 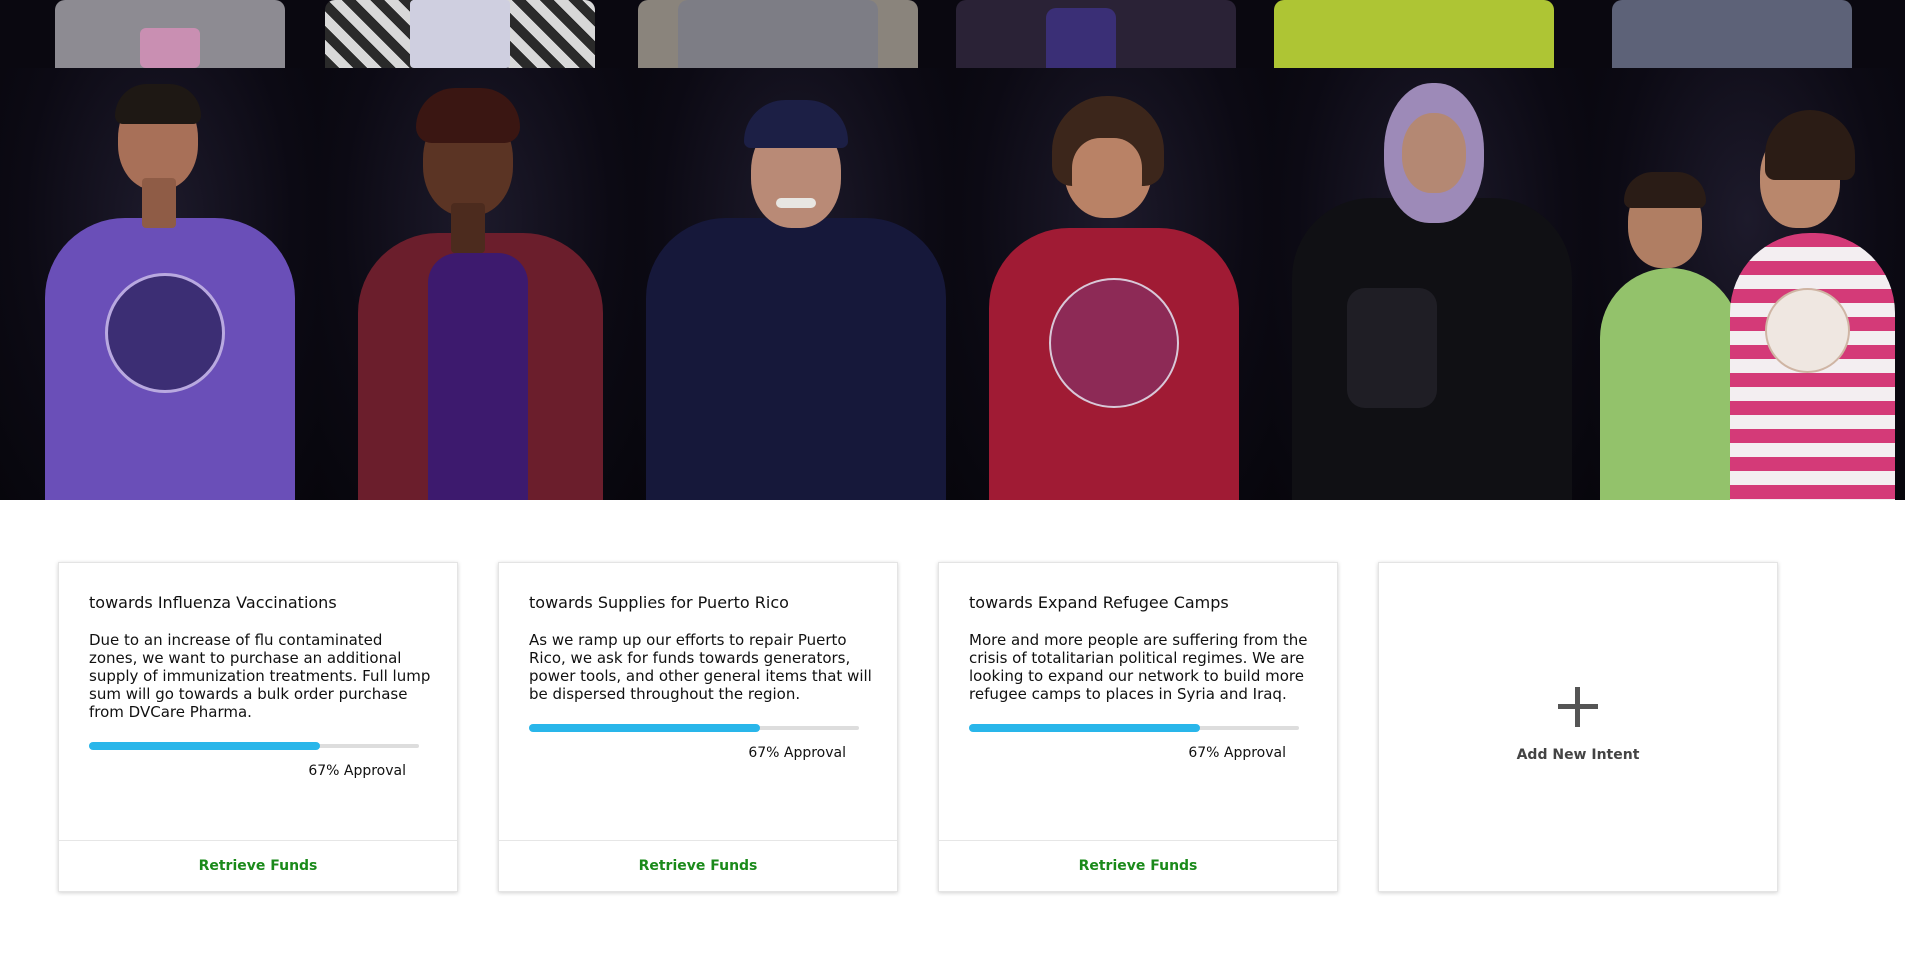 I want to click on add-new-intent-card: Add New Intent, so click(x=1578, y=727).